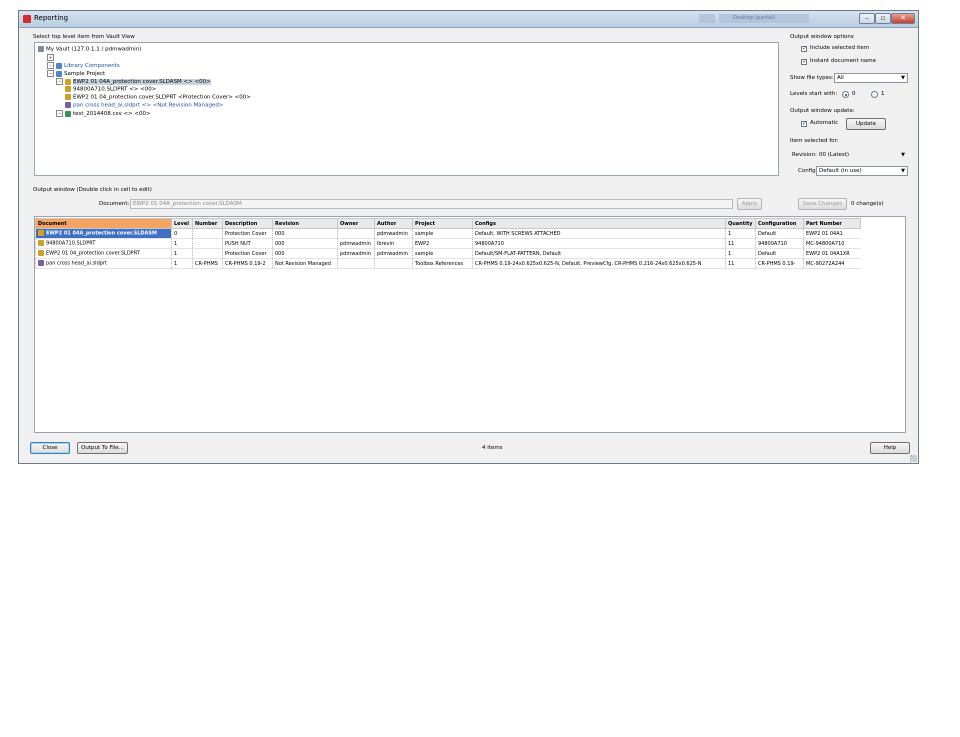  Describe the element at coordinates (832, 233) in the screenshot. I see `table-cell: EWP2 01 04A1` at that location.